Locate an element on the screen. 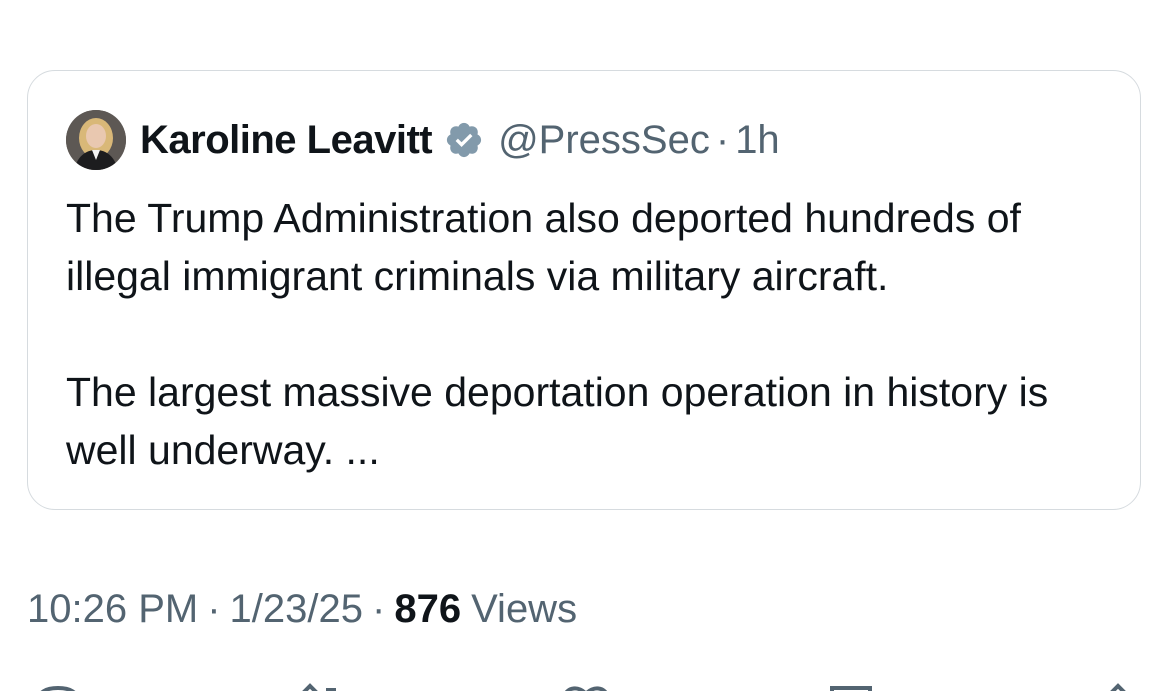 This screenshot has height=691, width=1170. verified-badge-icon is located at coordinates (464, 140).